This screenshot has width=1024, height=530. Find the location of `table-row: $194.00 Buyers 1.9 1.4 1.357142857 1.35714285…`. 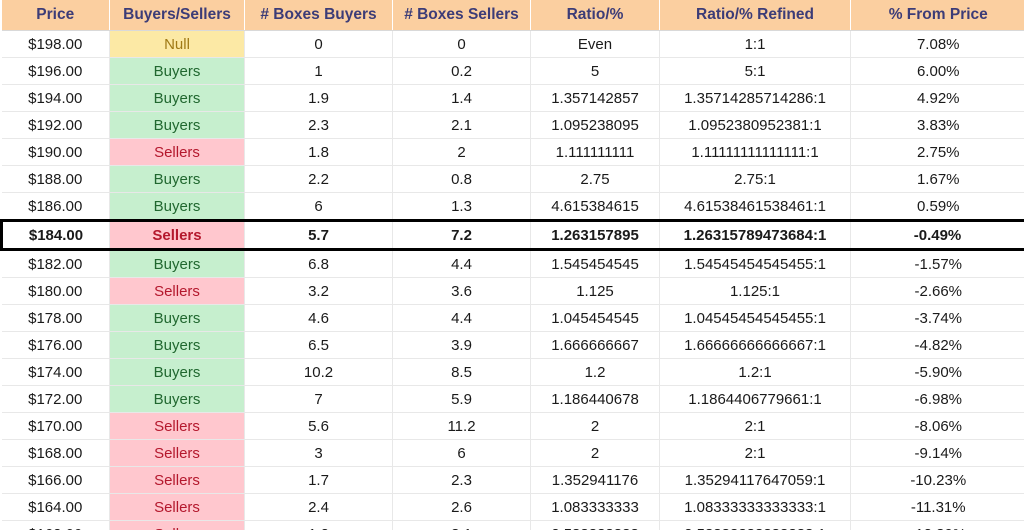

table-row: $194.00 Buyers 1.9 1.4 1.357142857 1.35714285… is located at coordinates (512, 98).